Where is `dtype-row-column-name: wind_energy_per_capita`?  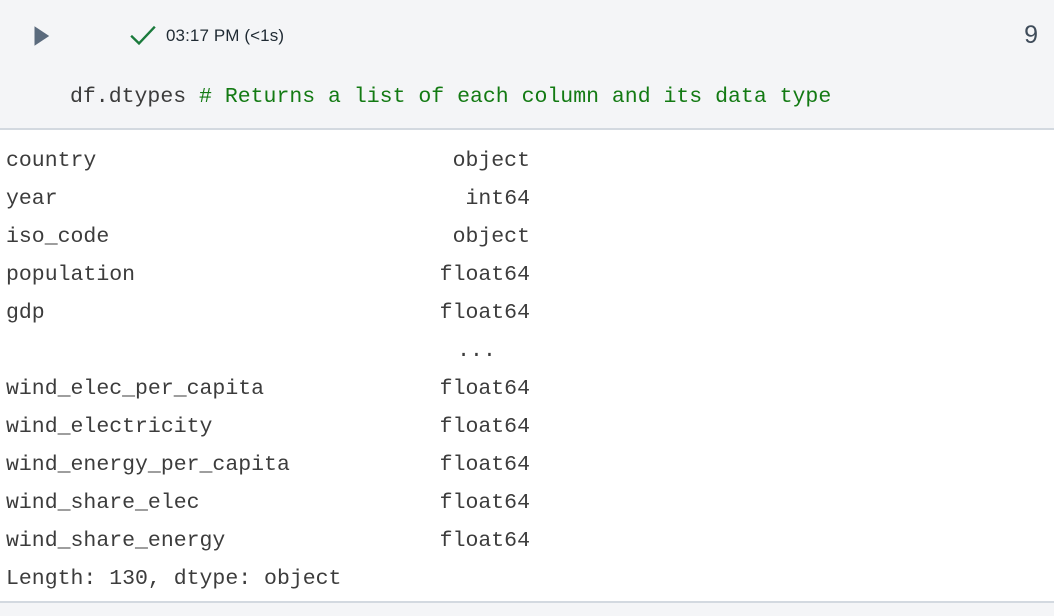 dtype-row-column-name: wind_energy_per_capita is located at coordinates (148, 465).